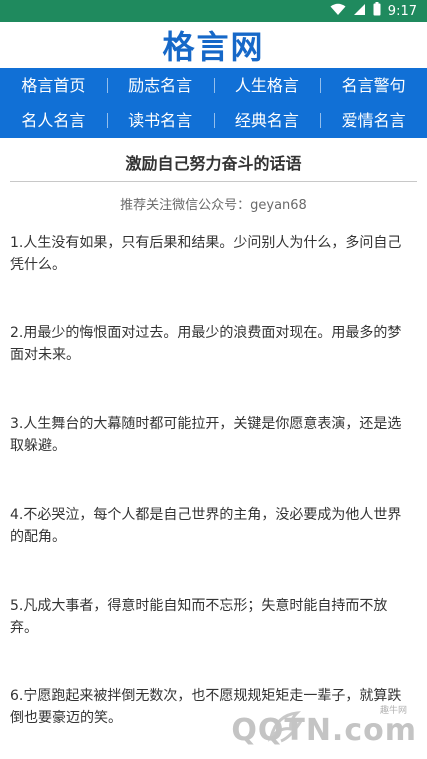  I want to click on quote-paragraph: 5.凡成大事者，得意时能自知而不忘形；失意时能自持而不放弃。, so click(199, 617).